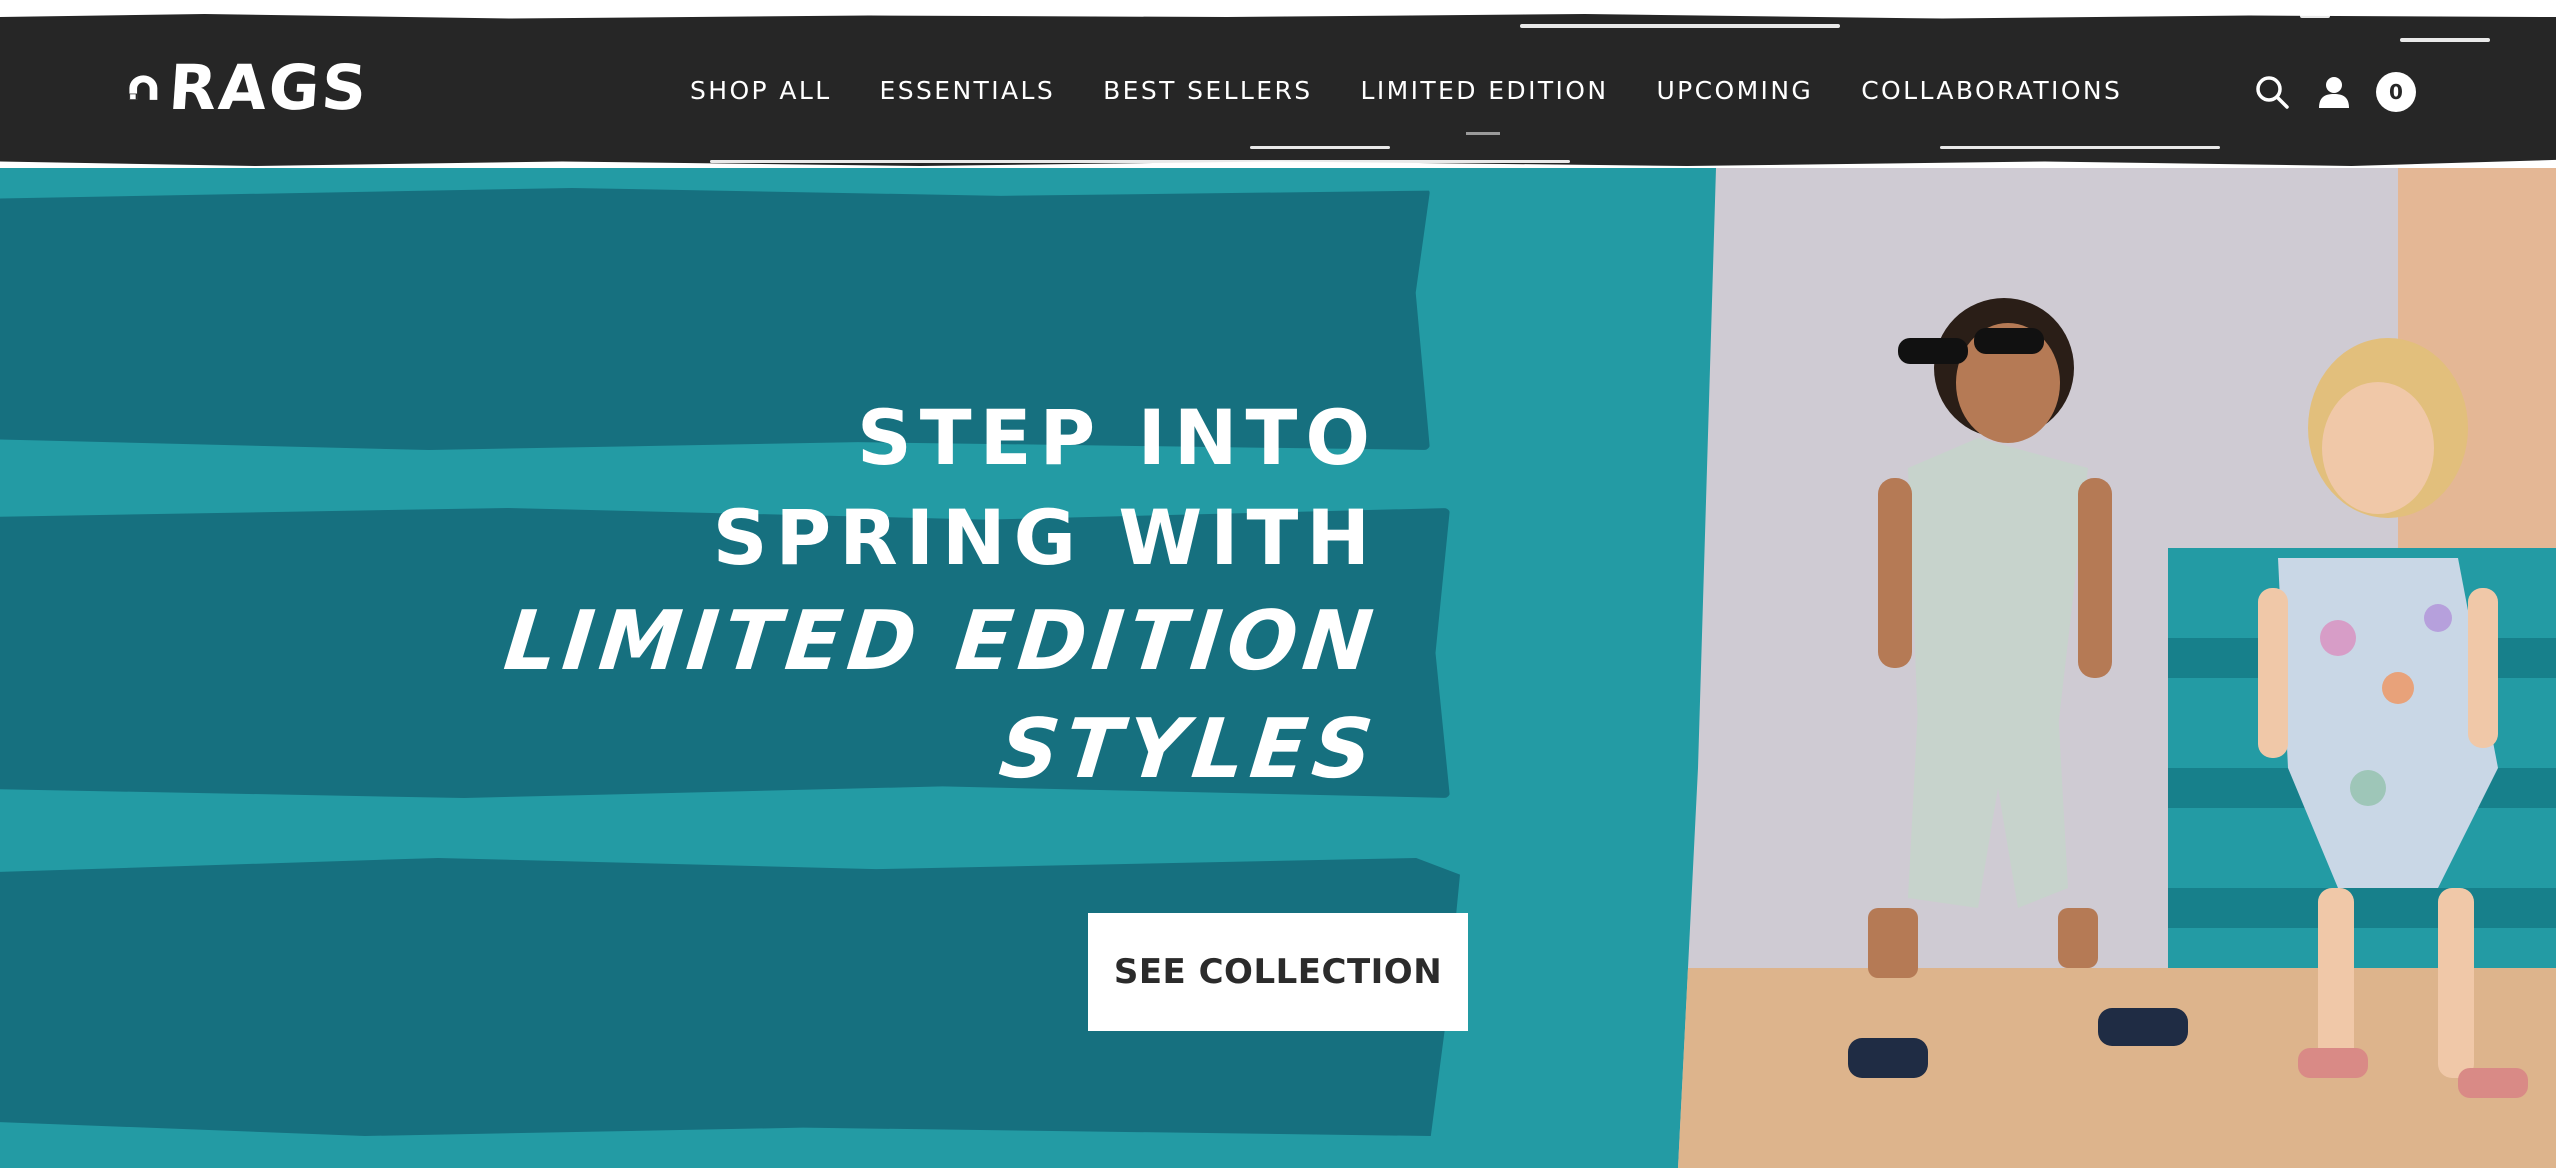 The image size is (2556, 1168). I want to click on nav-limited-edition: LIMITED EDITION, so click(1485, 90).